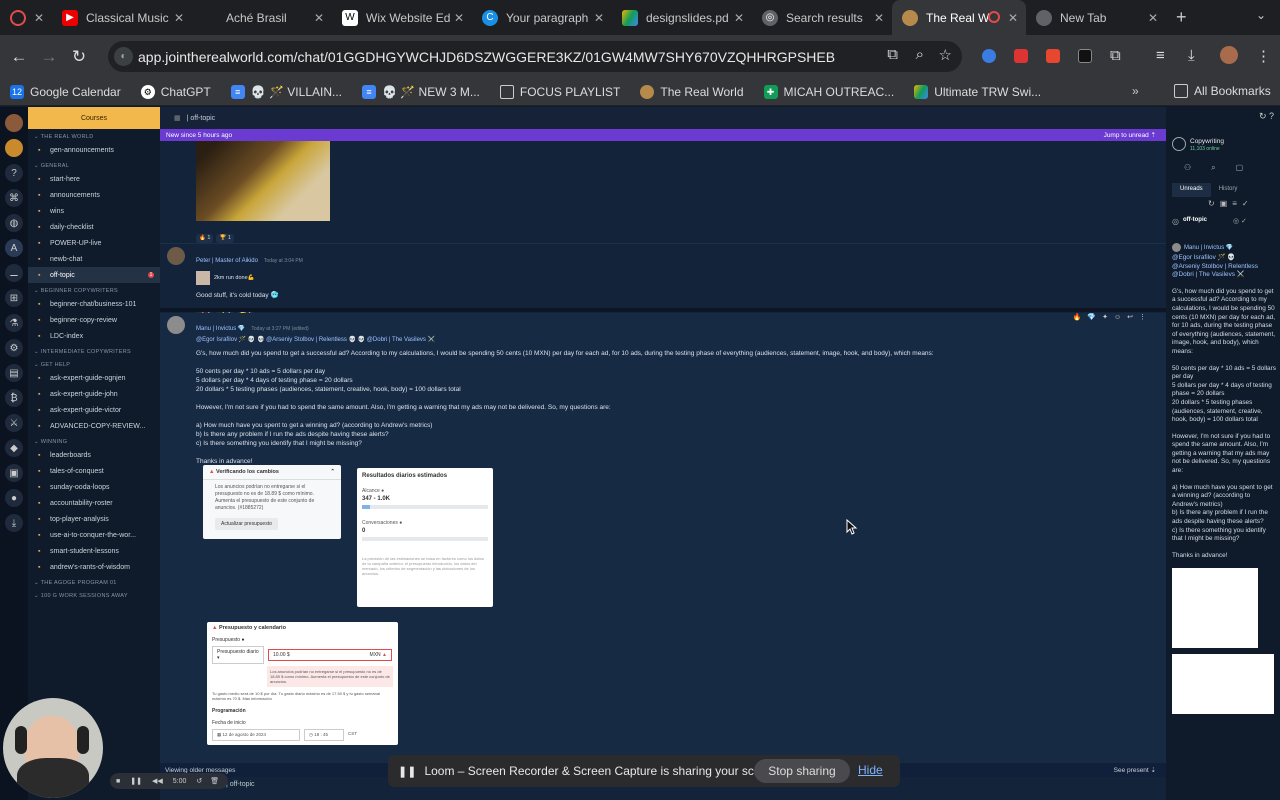 The image size is (1280, 800). Describe the element at coordinates (214, 781) in the screenshot. I see `trash-icon: 🗑` at that location.